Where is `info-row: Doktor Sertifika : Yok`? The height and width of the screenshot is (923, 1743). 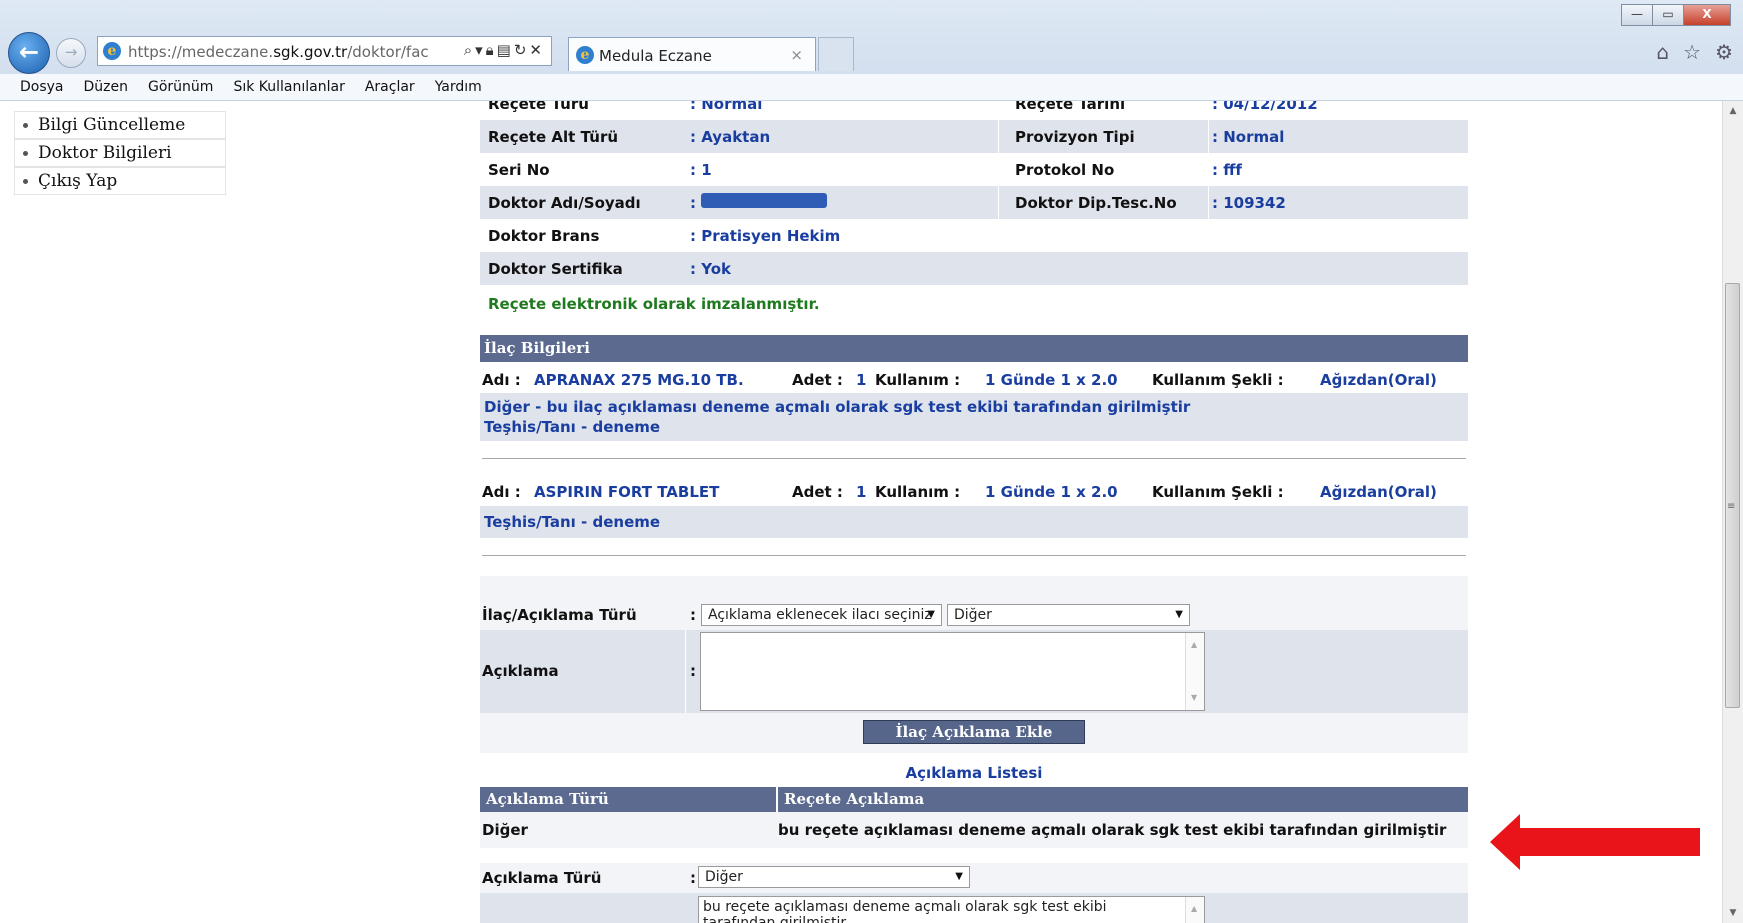 info-row: Doktor Sertifika : Yok is located at coordinates (974, 268).